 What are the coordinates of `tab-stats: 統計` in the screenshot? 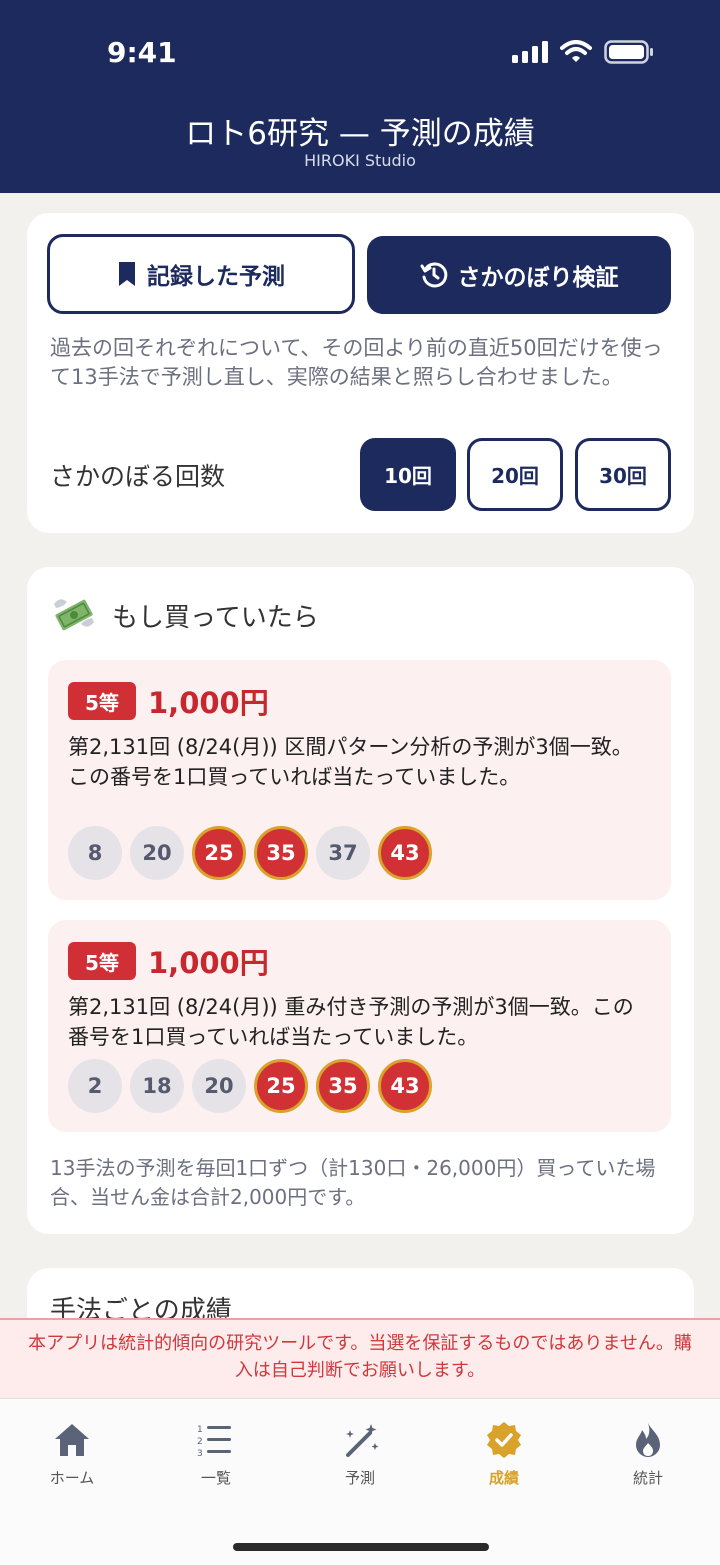 It's located at (648, 1454).